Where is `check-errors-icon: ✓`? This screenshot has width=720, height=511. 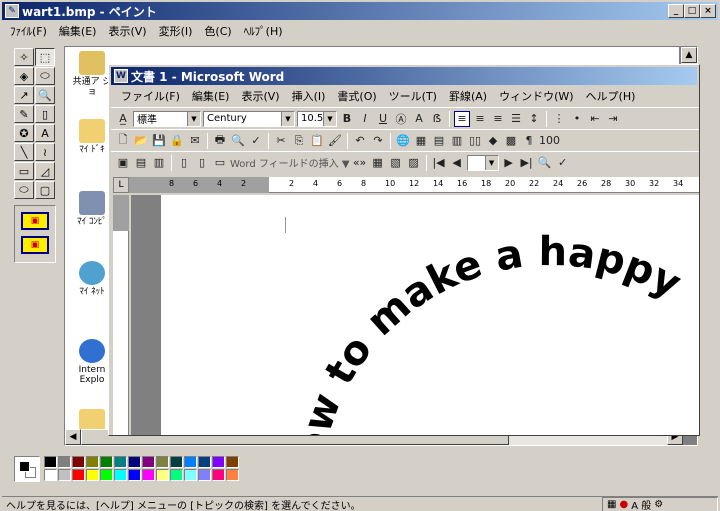
check-errors-icon: ✓ is located at coordinates (563, 163).